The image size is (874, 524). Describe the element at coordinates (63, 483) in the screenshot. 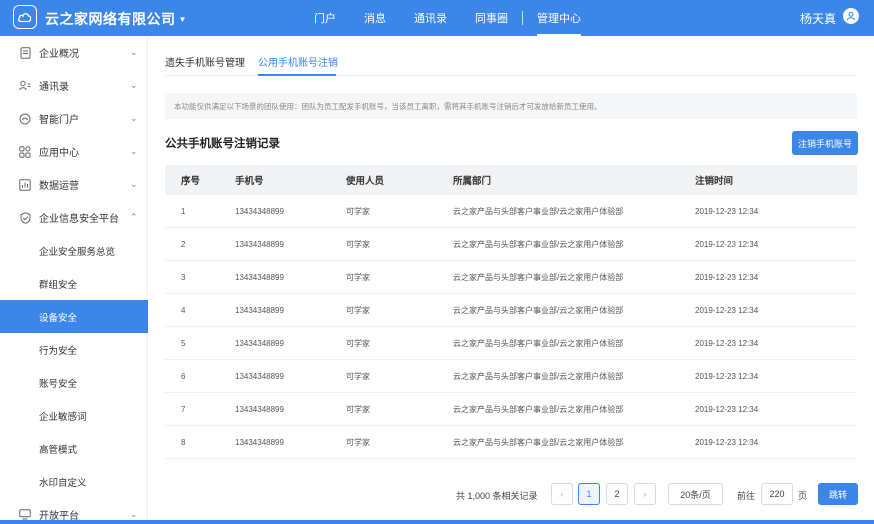

I see `sidebar-subitem-label: 水印自定义` at that location.